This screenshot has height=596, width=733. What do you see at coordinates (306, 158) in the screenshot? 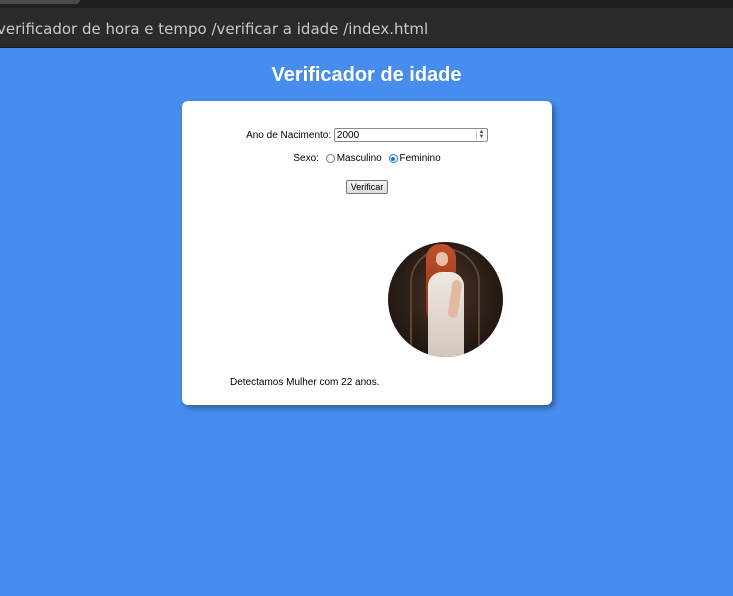
I see `sex-label: Sexo:` at bounding box center [306, 158].